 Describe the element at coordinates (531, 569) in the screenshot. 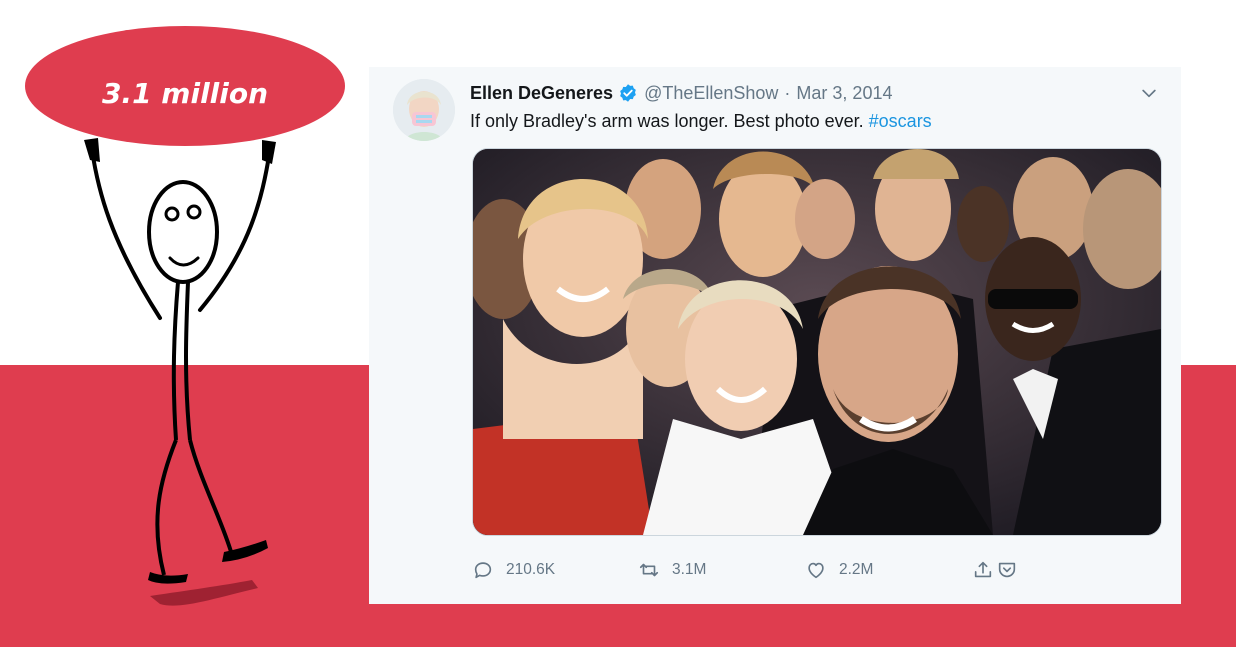

I see `reply-count: 210.6K` at that location.